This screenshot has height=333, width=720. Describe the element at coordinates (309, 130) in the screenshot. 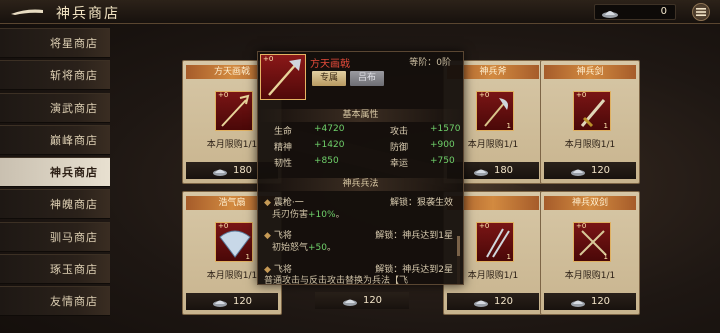

I see `stat-hp: 生命 +4720` at that location.